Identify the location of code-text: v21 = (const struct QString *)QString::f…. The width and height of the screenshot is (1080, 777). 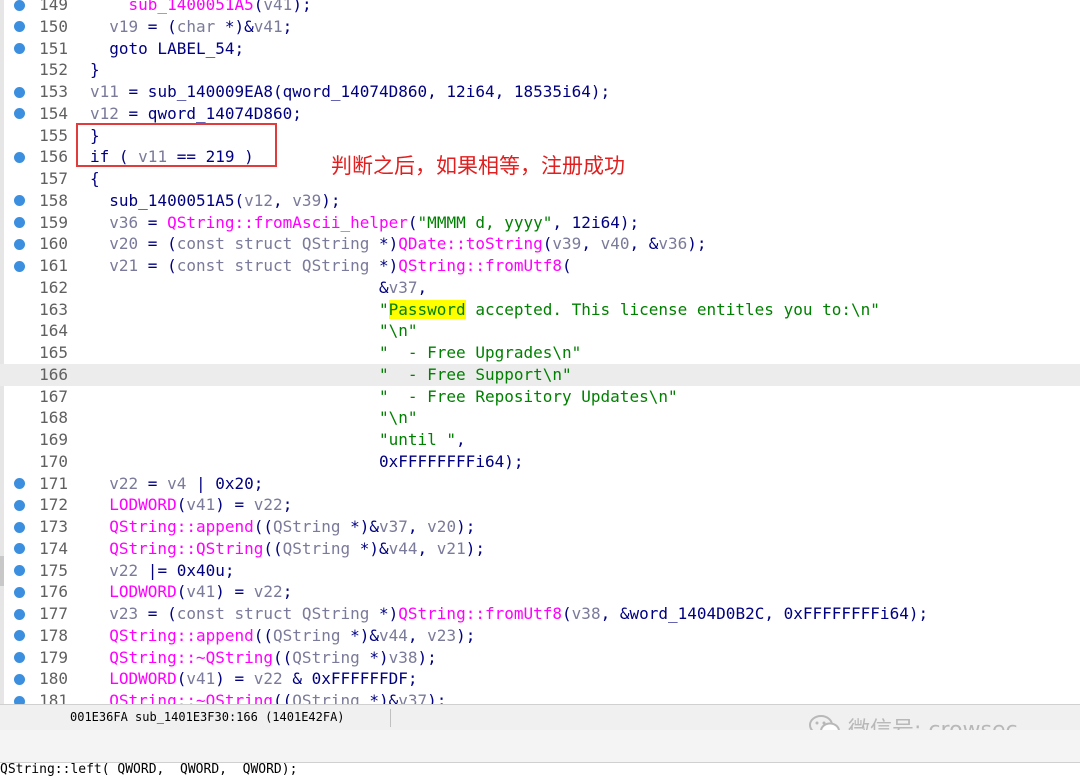
(340, 265).